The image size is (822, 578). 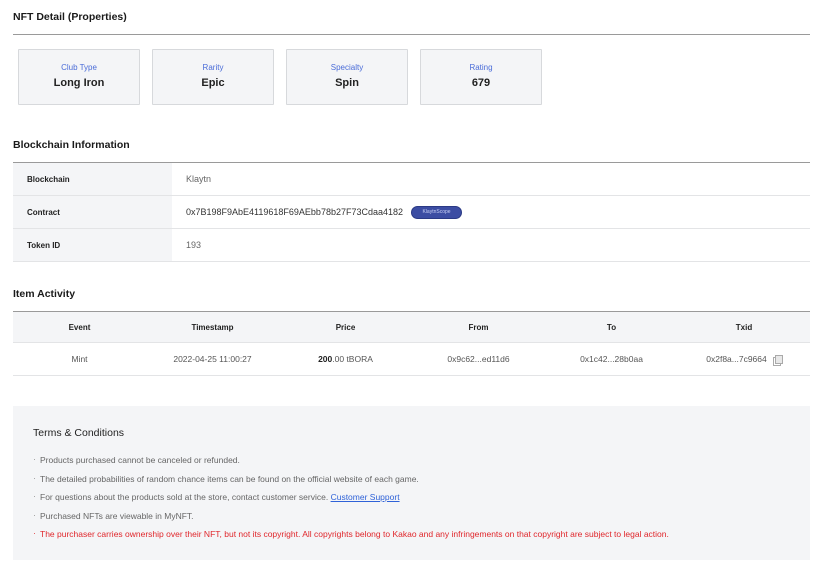 I want to click on token-id-value: 193, so click(x=194, y=245).